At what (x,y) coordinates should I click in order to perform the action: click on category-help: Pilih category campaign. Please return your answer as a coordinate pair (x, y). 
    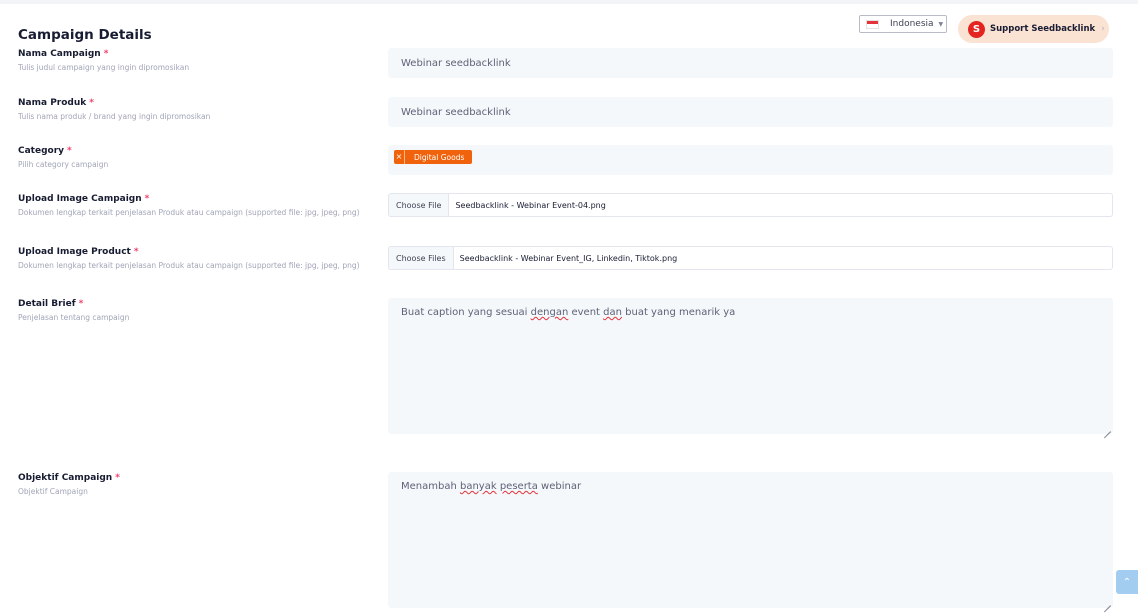
    Looking at the image, I should click on (63, 164).